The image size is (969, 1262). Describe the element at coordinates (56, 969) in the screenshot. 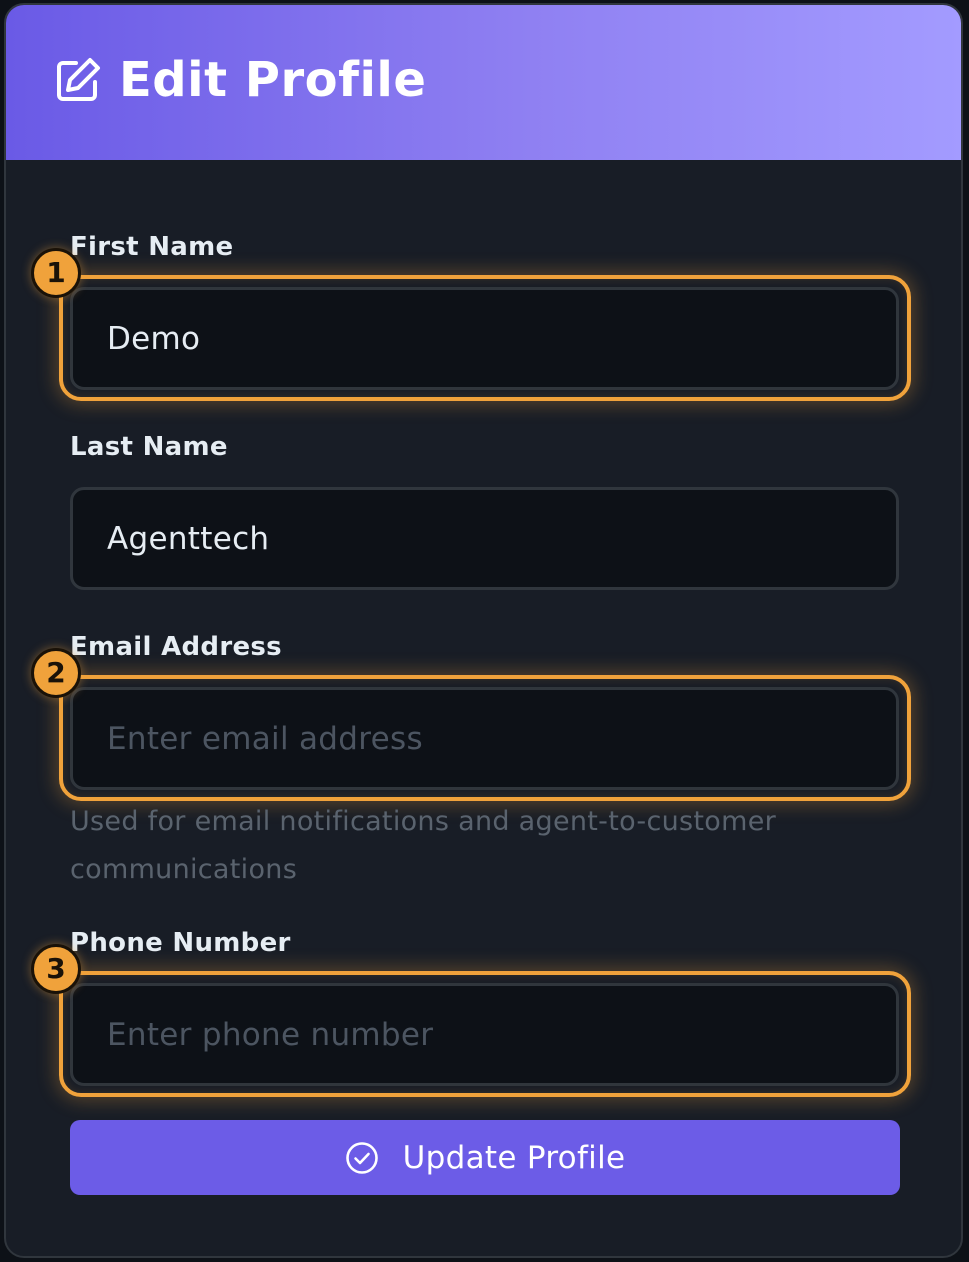

I see `step-badge-3: 3` at that location.